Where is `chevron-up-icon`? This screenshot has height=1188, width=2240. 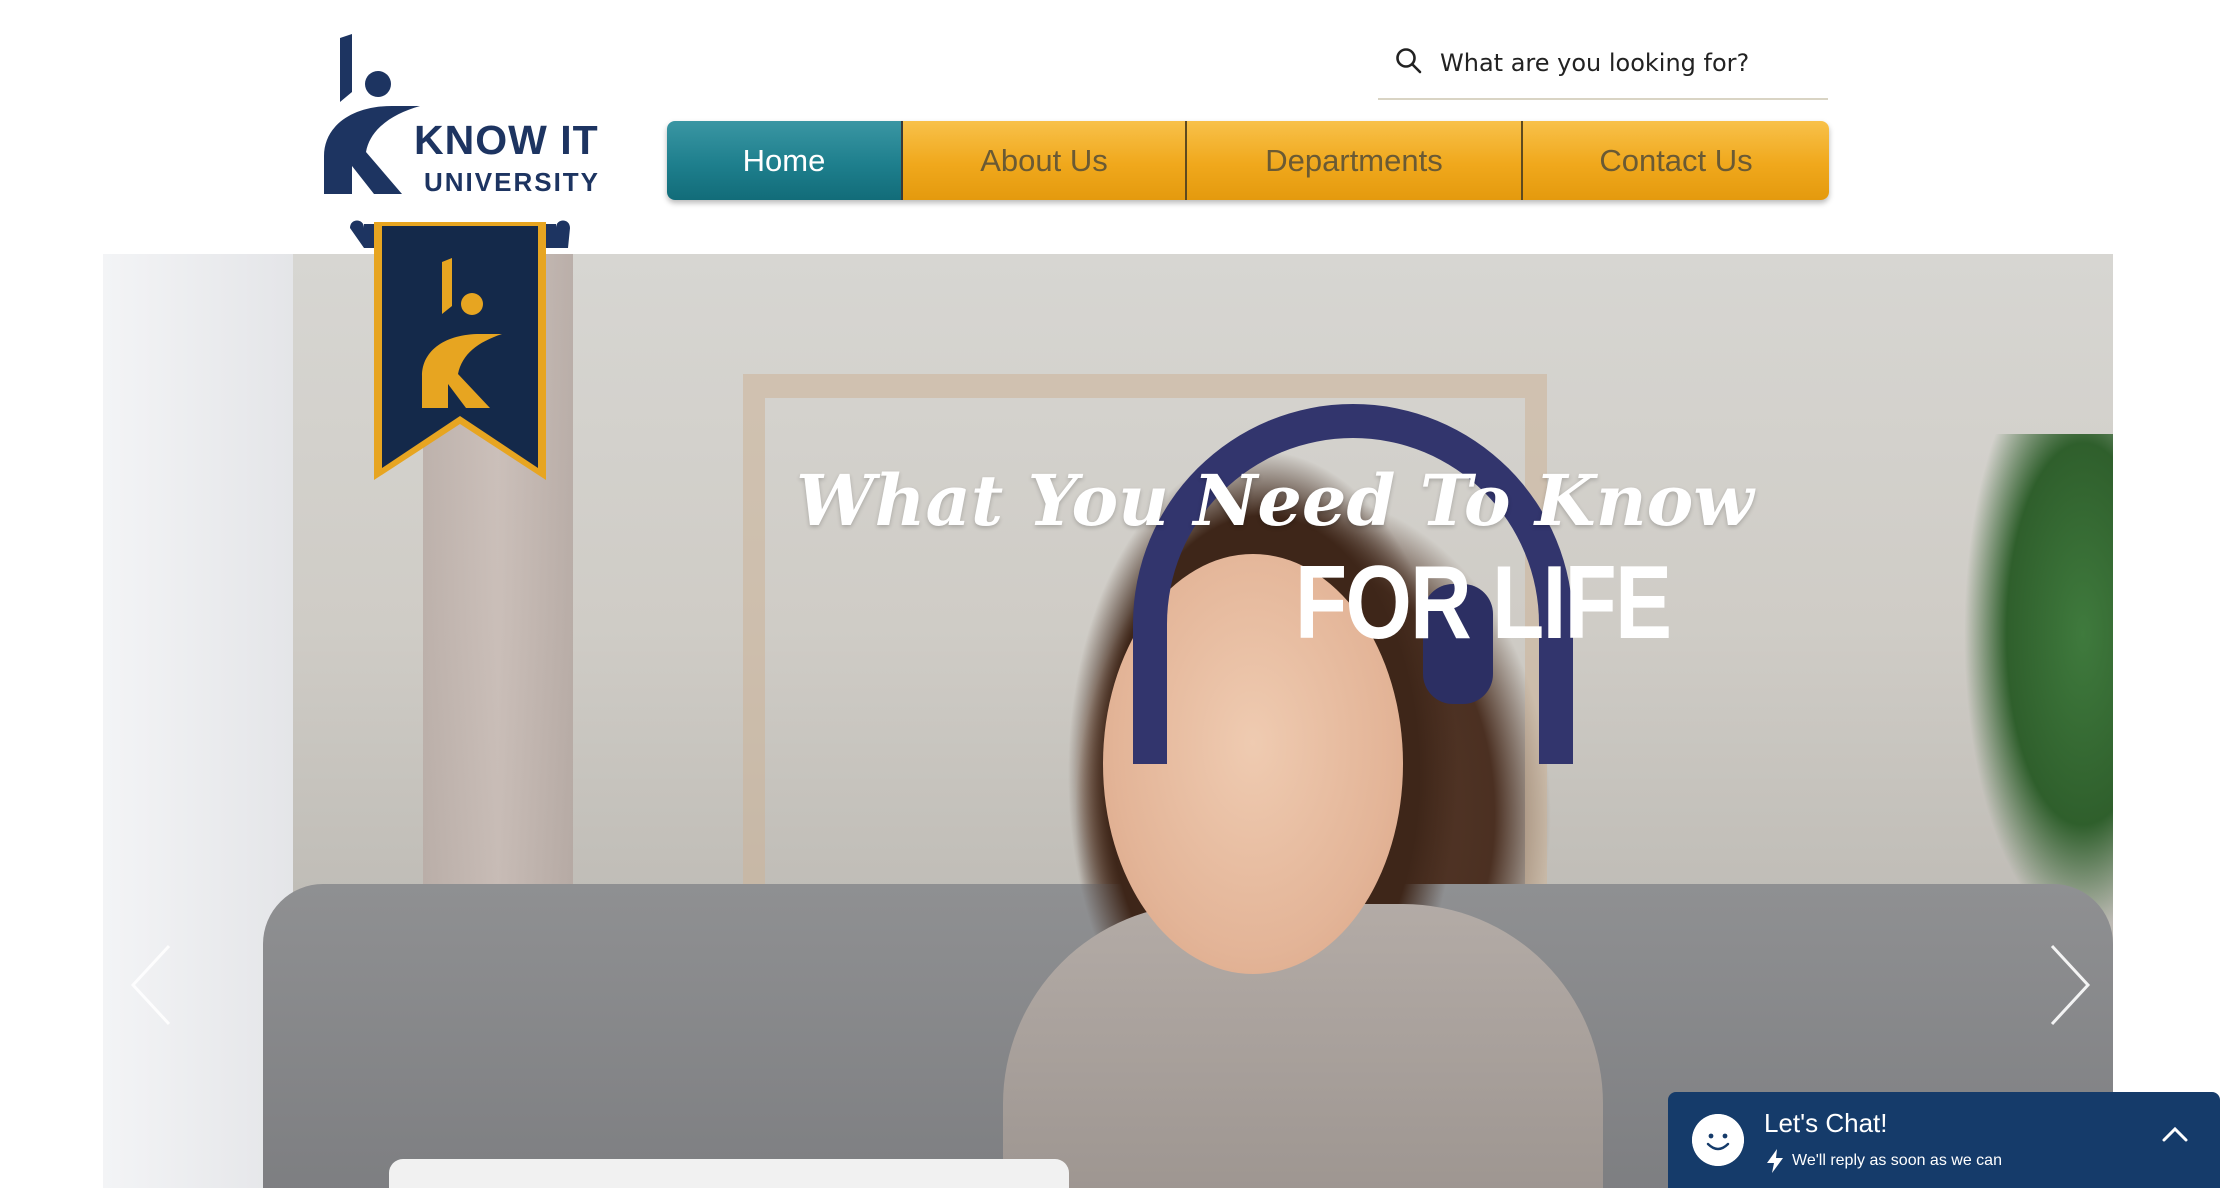 chevron-up-icon is located at coordinates (2175, 1134).